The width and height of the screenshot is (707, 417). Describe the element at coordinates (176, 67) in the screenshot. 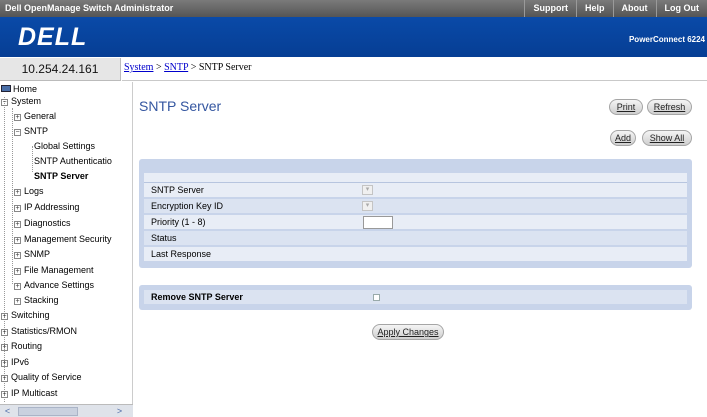

I see `breadcrumb-sntp: SNTP` at that location.